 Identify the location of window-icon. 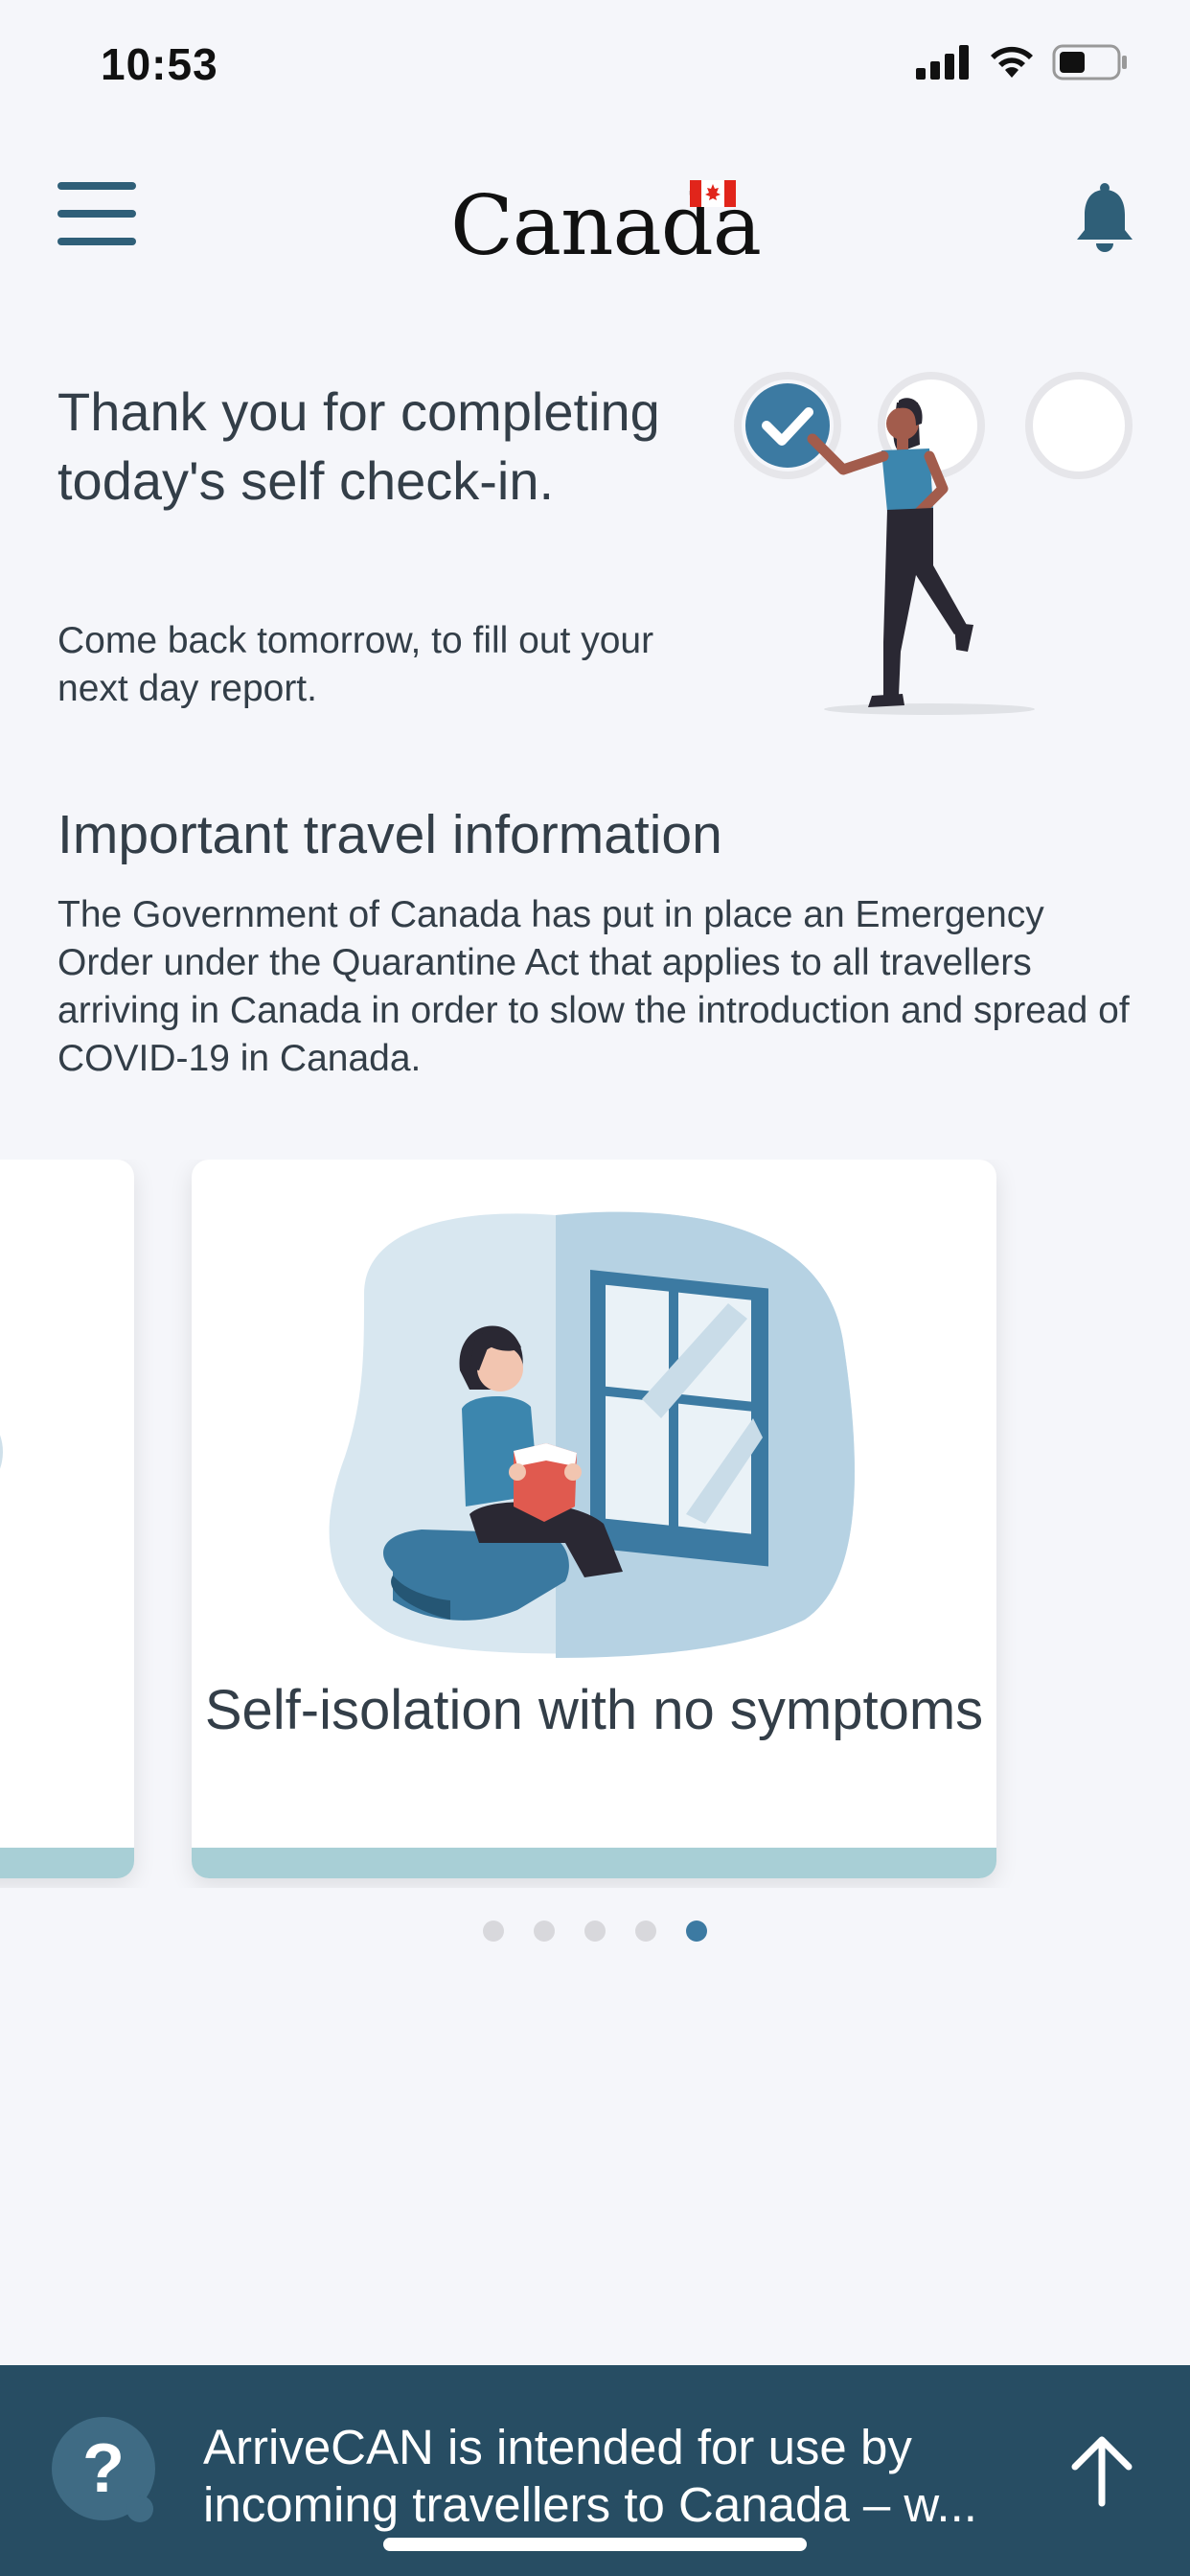
(679, 1418).